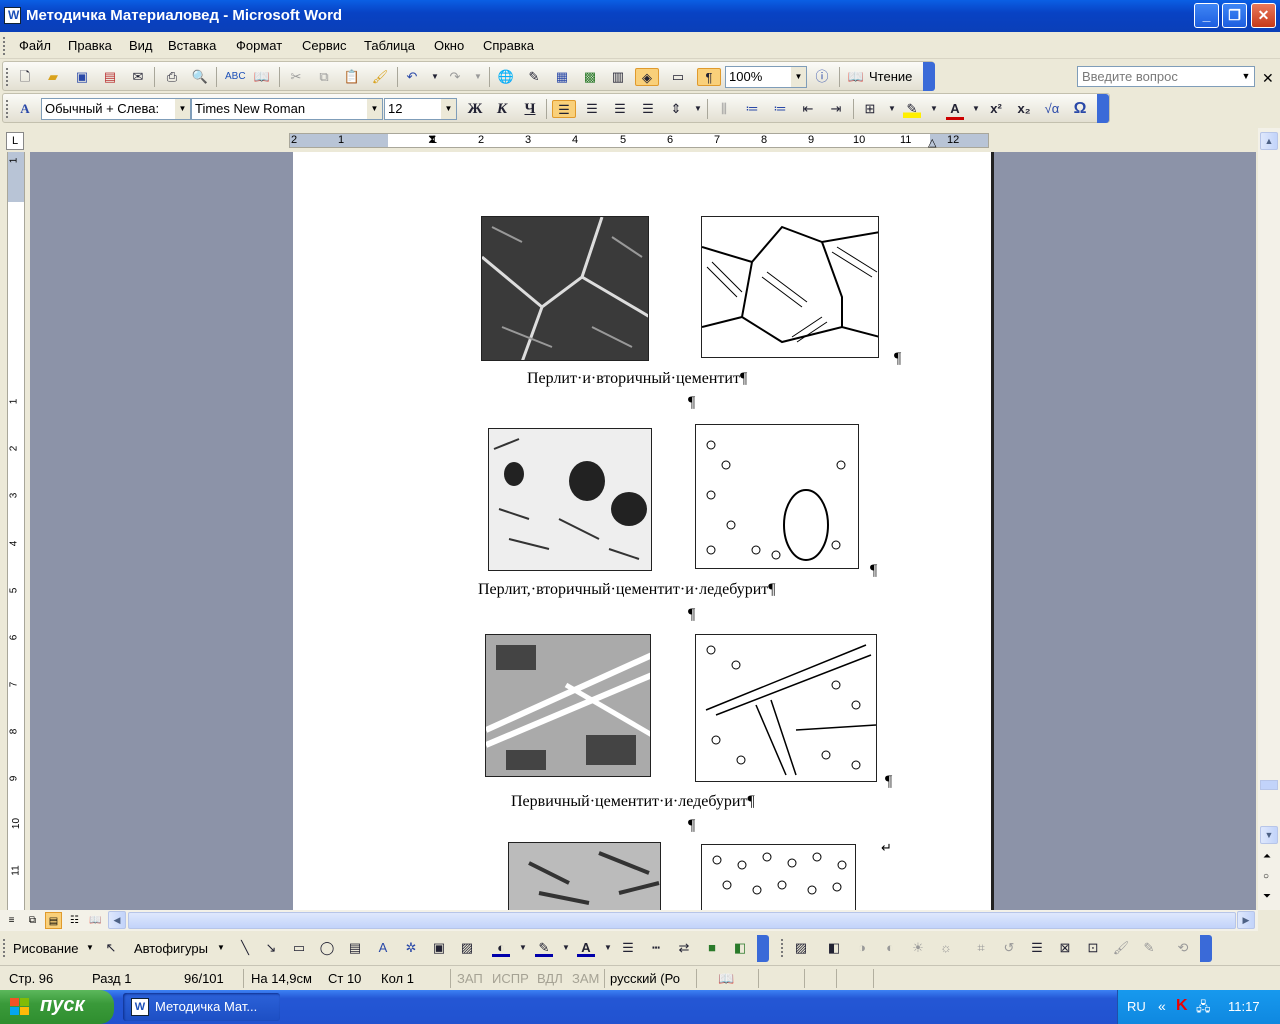 This screenshot has height=1024, width=1280. What do you see at coordinates (389, 45) in the screenshot?
I see `menu-table: Таблица` at bounding box center [389, 45].